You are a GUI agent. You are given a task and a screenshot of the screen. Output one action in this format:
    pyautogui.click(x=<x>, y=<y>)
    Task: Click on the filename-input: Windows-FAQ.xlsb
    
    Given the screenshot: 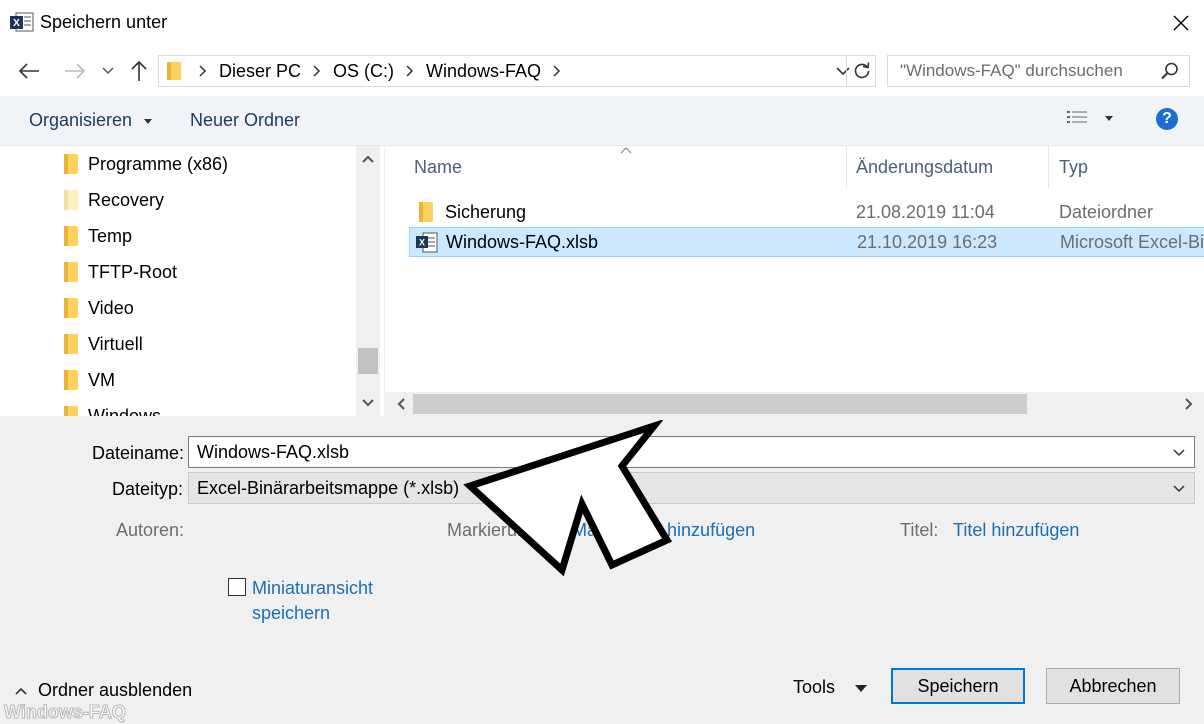 What is the action you would take?
    pyautogui.click(x=691, y=452)
    